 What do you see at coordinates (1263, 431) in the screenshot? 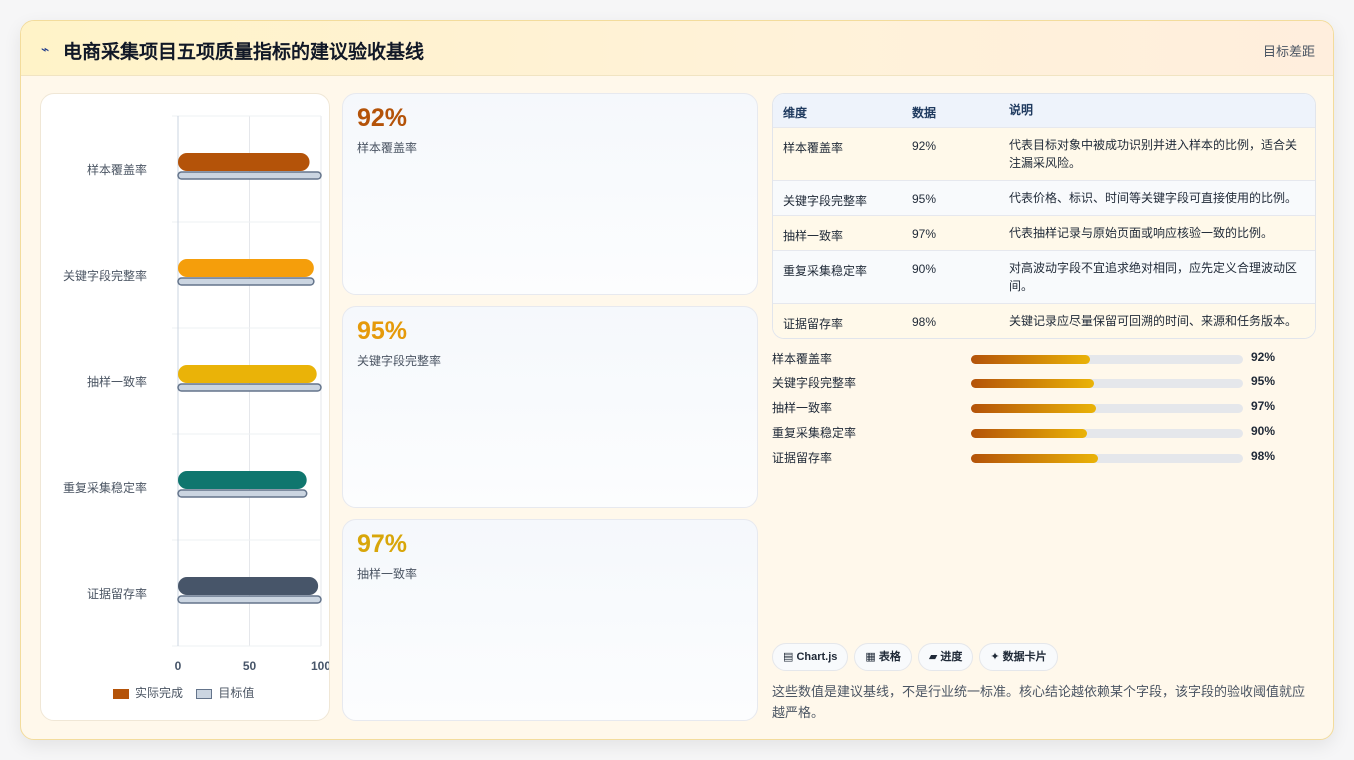
I see `progress-value: 90%` at bounding box center [1263, 431].